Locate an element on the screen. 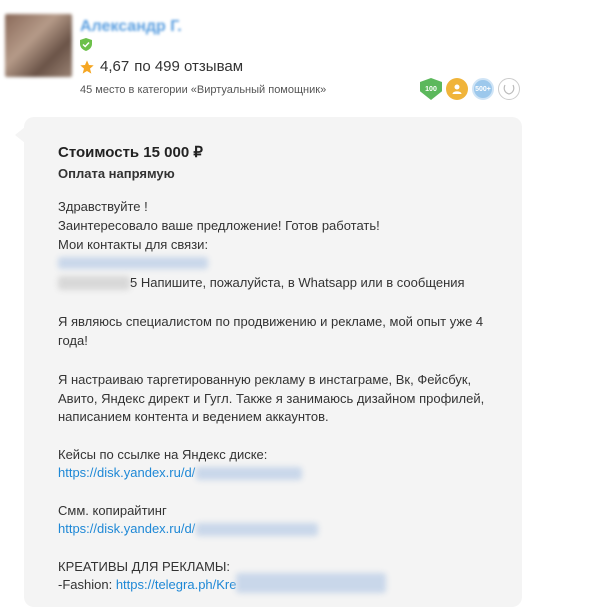  rating-reviews-link: по 499 отзывам is located at coordinates (188, 66).